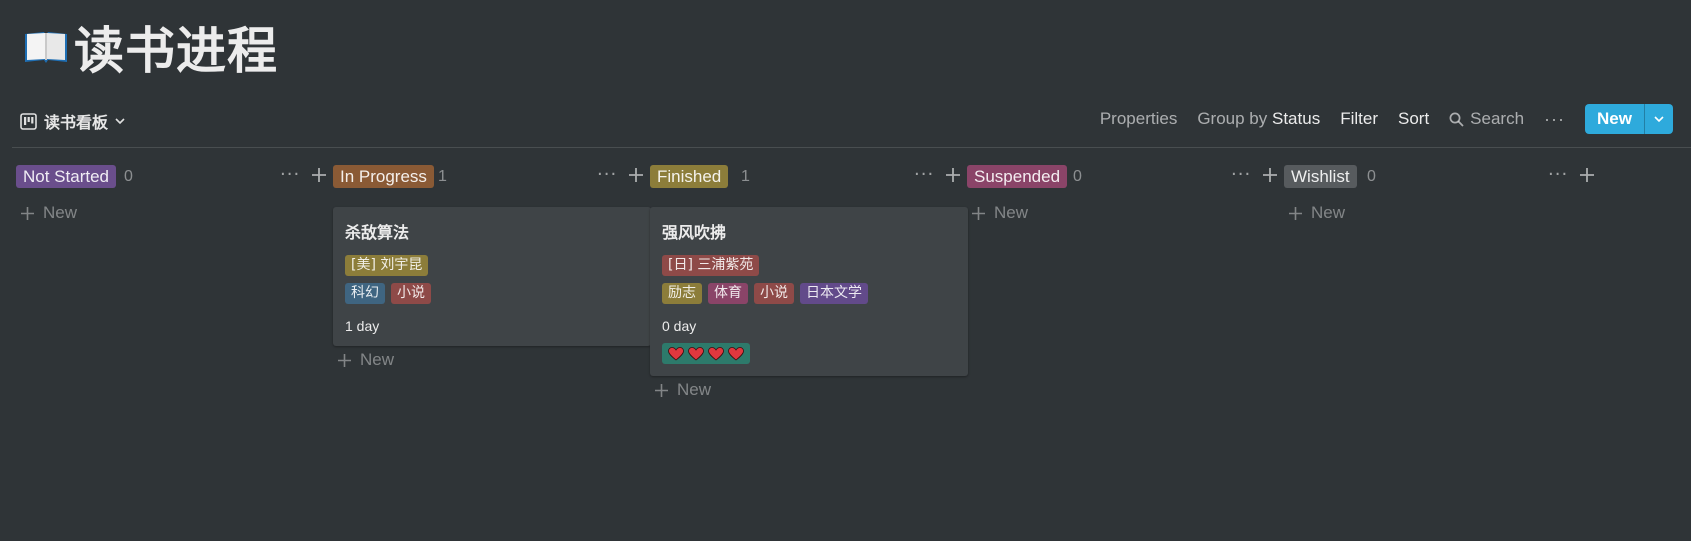 The width and height of the screenshot is (1691, 541). What do you see at coordinates (66, 176) in the screenshot?
I see `status-pill: Not Started` at bounding box center [66, 176].